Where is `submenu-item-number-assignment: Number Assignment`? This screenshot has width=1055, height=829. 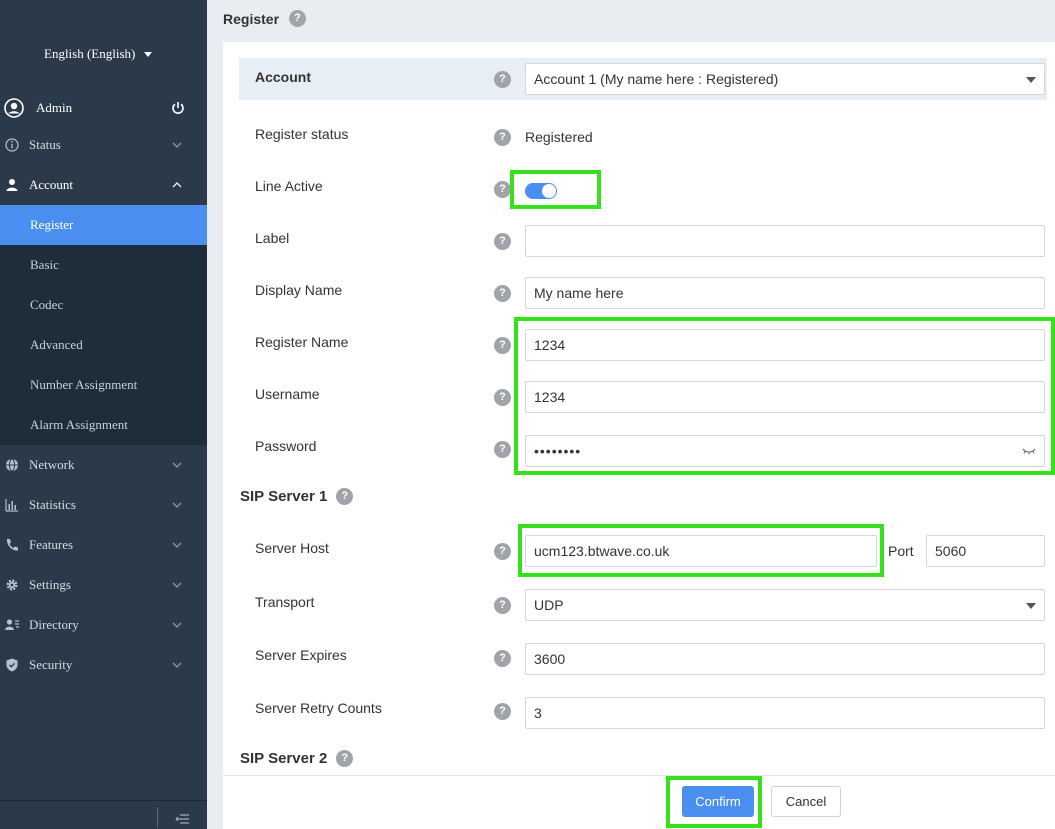 submenu-item-number-assignment: Number Assignment is located at coordinates (103, 385).